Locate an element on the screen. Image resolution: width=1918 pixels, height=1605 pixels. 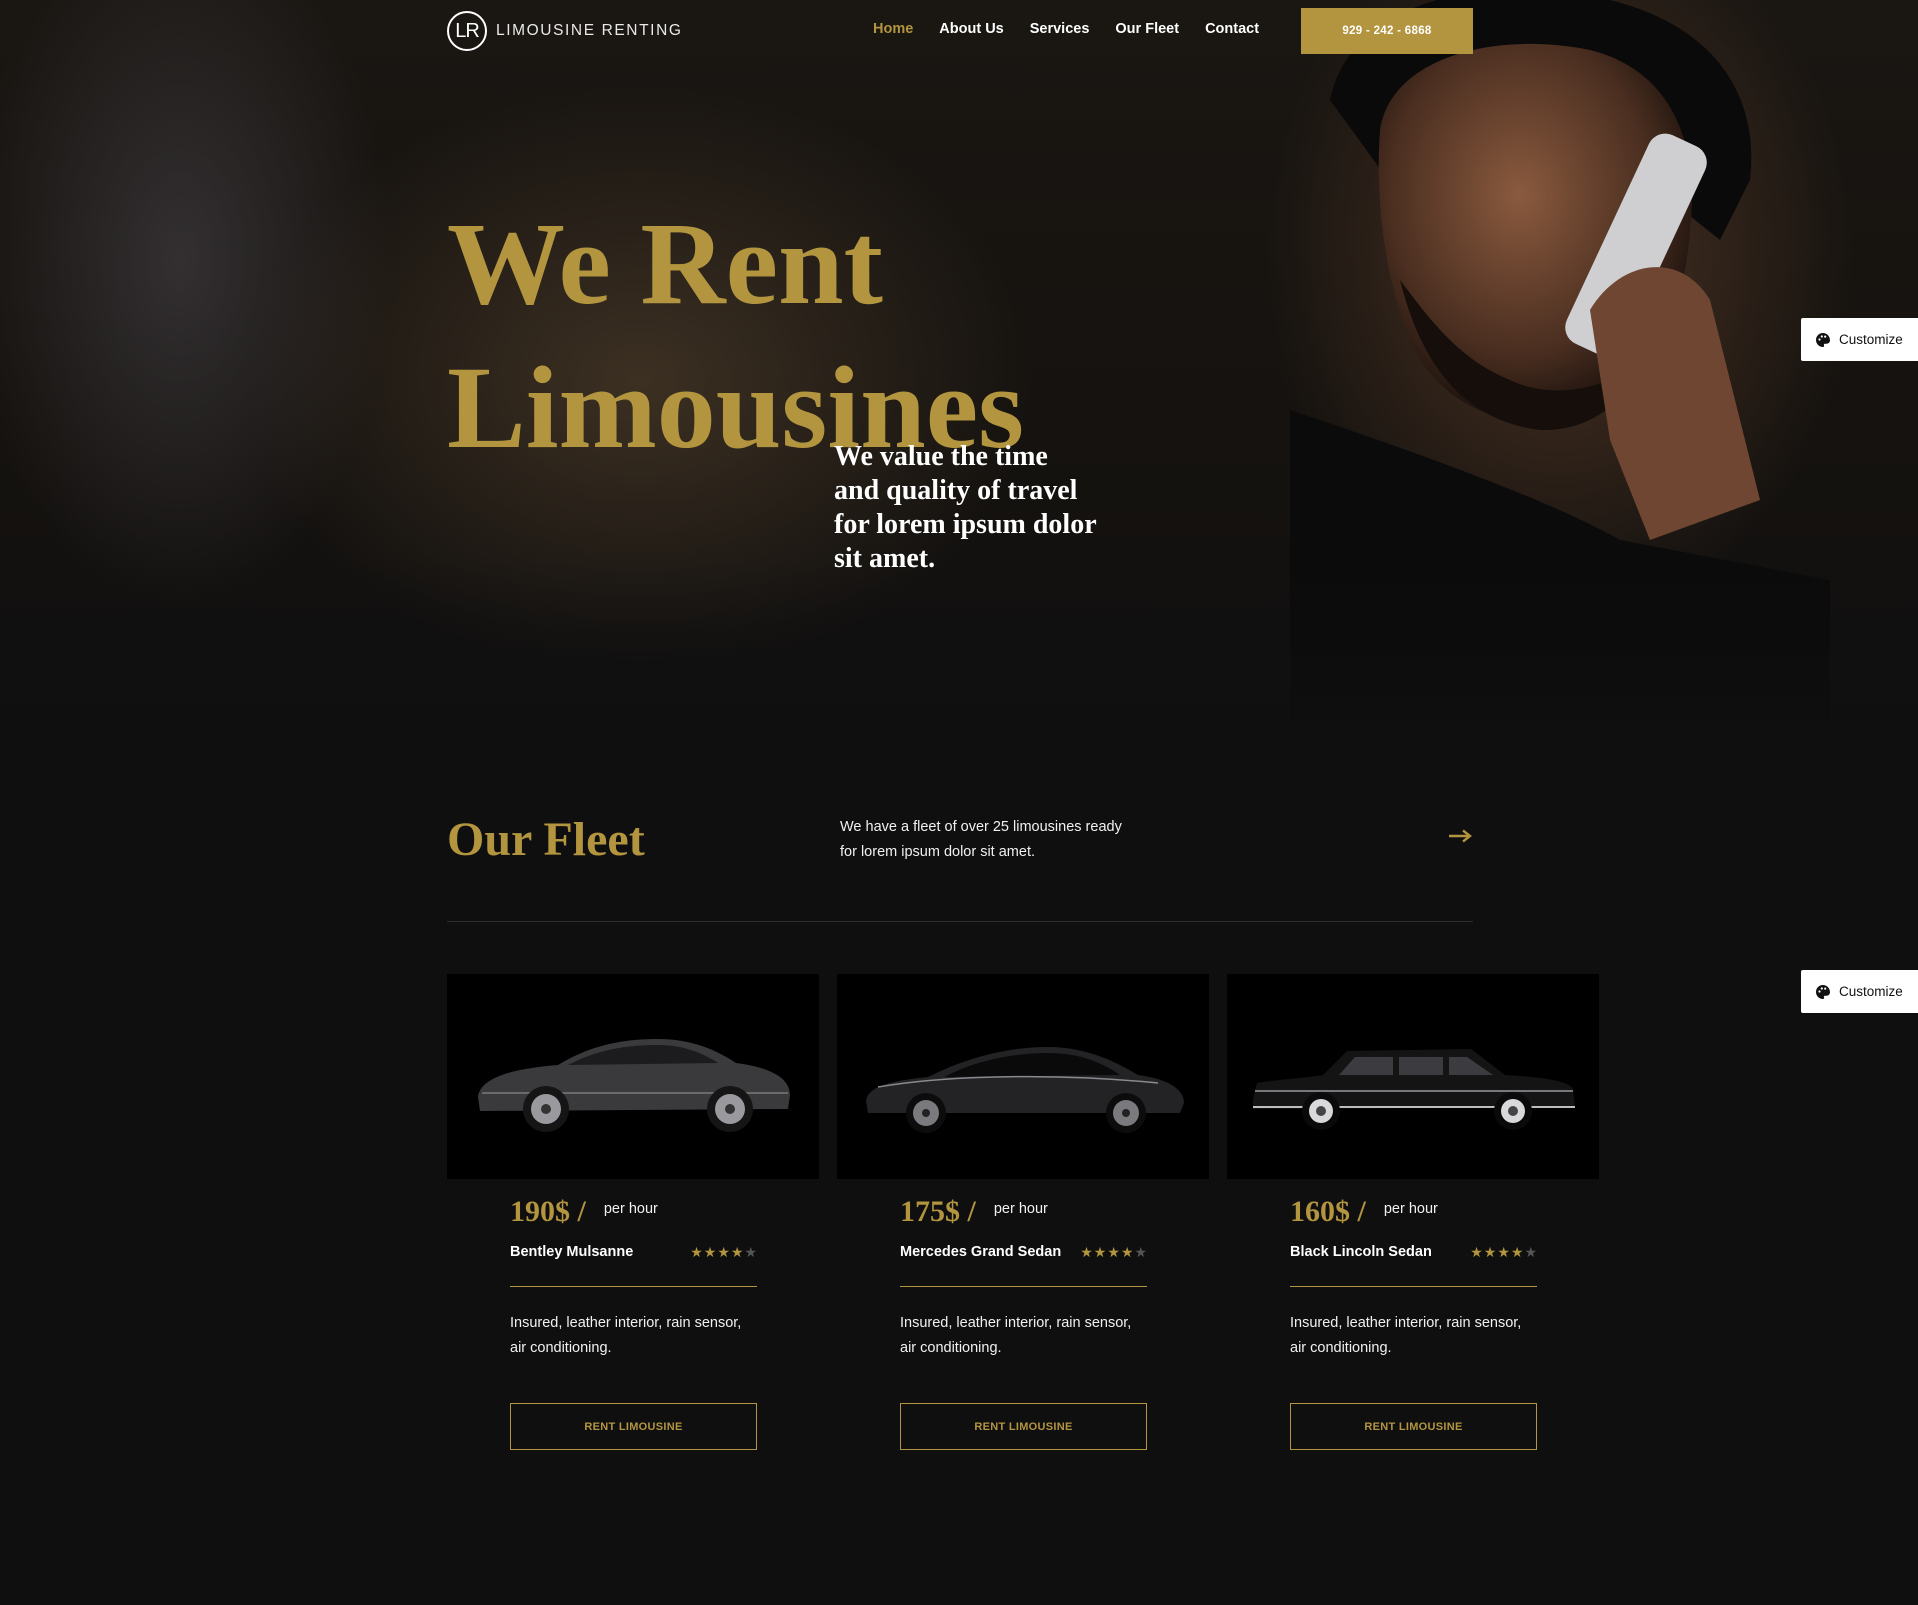
name-row: Black Lincoln Sedan ★ ★ ★ ★ ★ is located at coordinates (1413, 1252).